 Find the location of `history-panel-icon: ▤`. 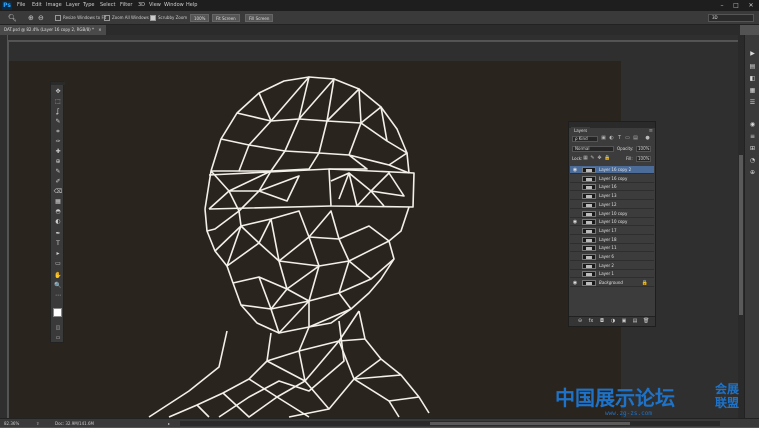

history-panel-icon: ▤ is located at coordinates (752, 67).